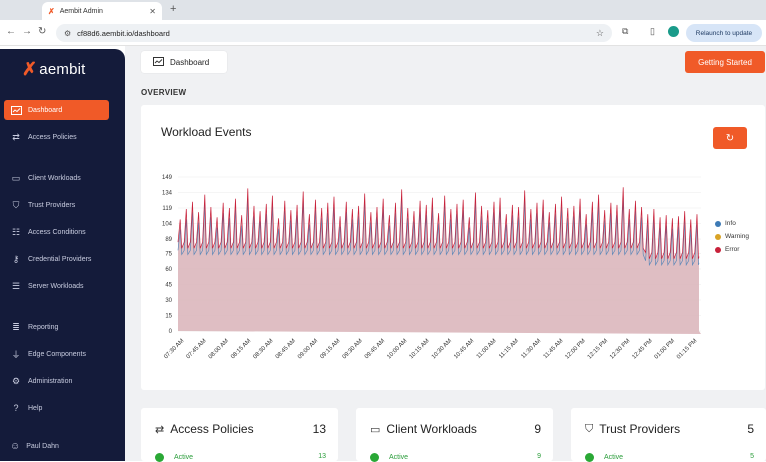  Describe the element at coordinates (442, 349) in the screenshot. I see `x-tick-label: 10:30 AM` at that location.